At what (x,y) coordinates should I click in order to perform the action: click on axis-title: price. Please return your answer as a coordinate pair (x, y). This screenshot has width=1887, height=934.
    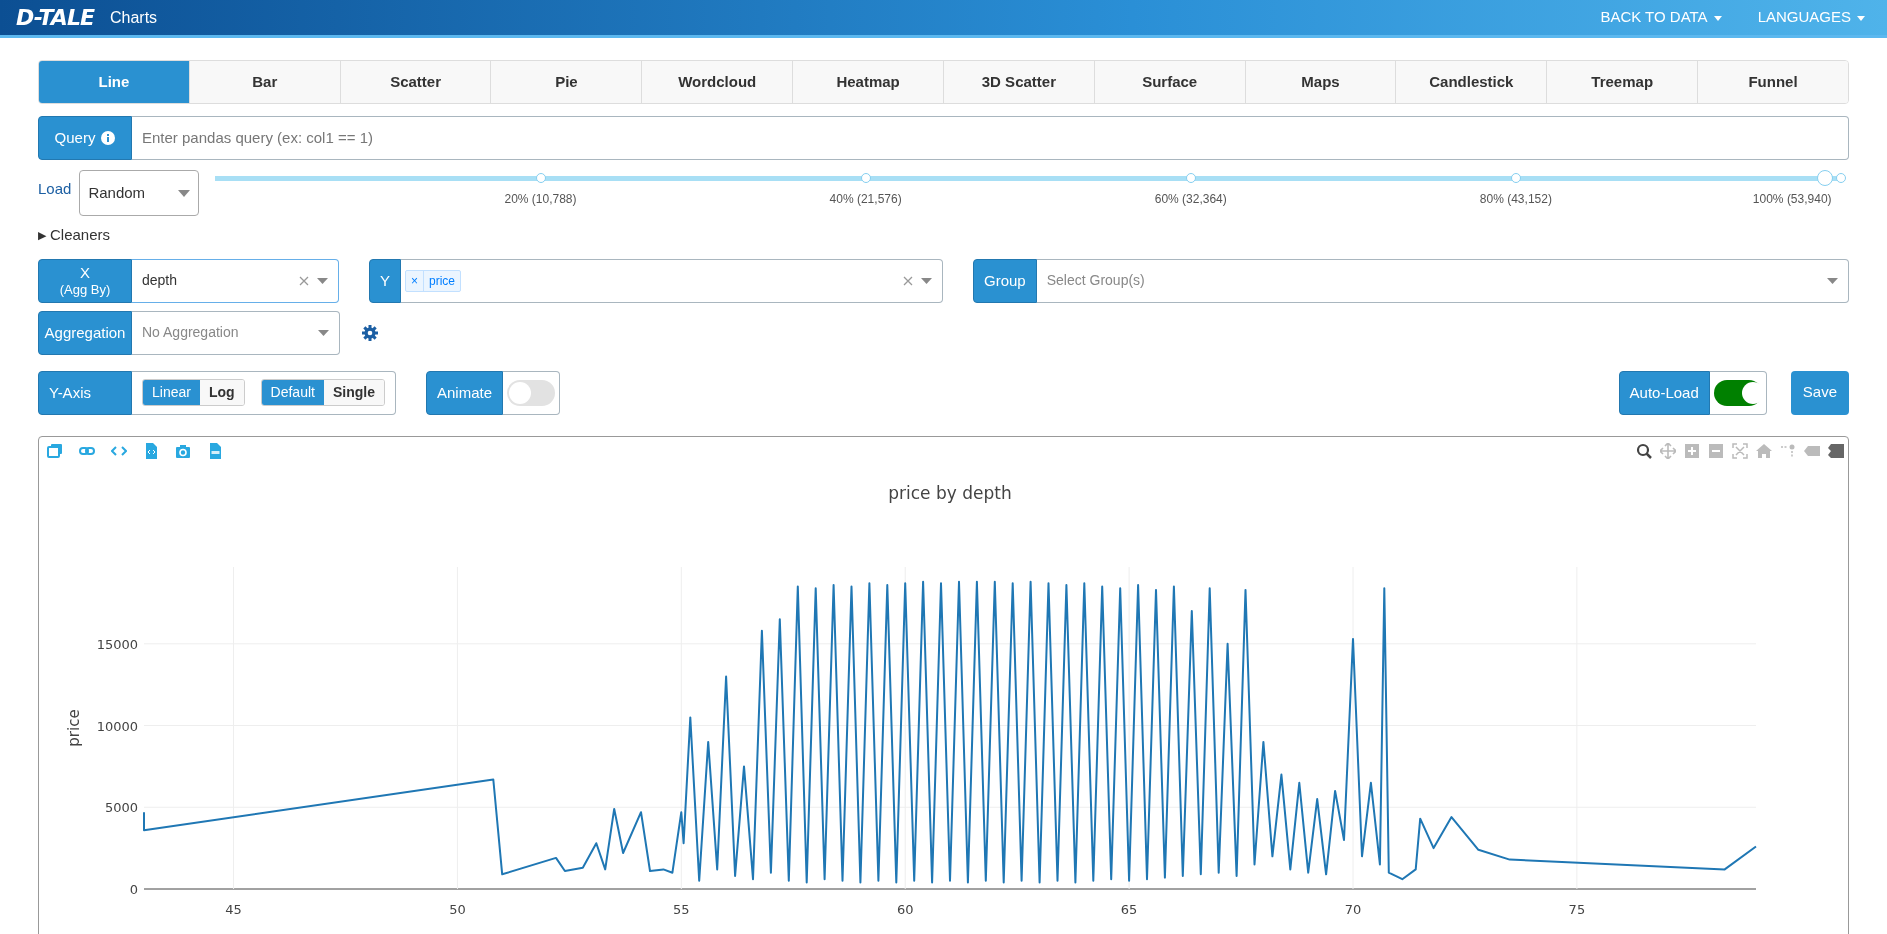
    Looking at the image, I should click on (74, 727).